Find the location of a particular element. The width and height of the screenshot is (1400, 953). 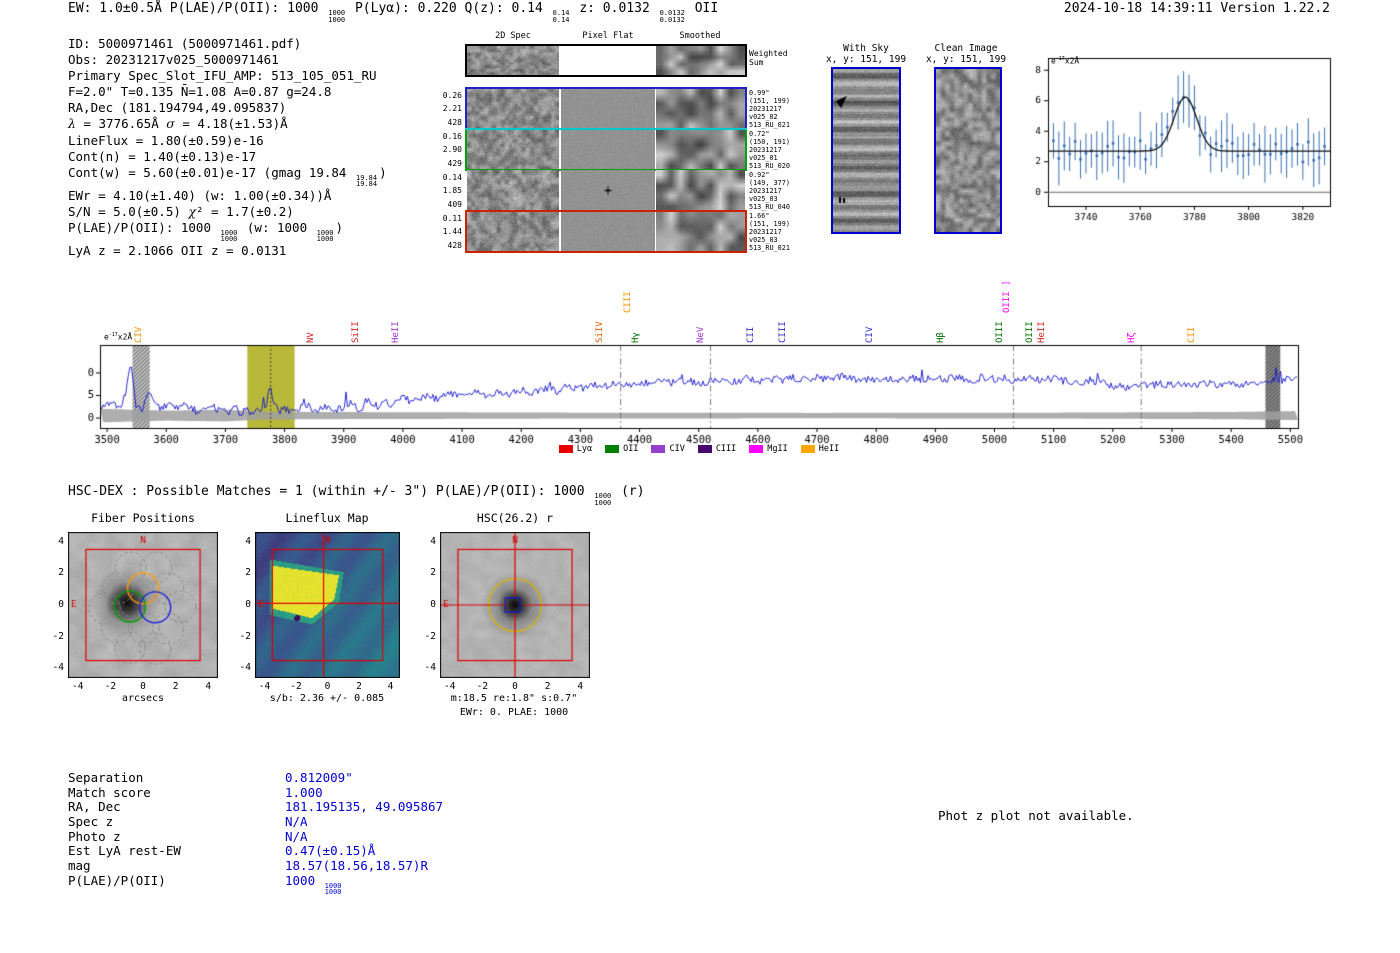

emission-line-label: Hγ is located at coordinates (635, 337).